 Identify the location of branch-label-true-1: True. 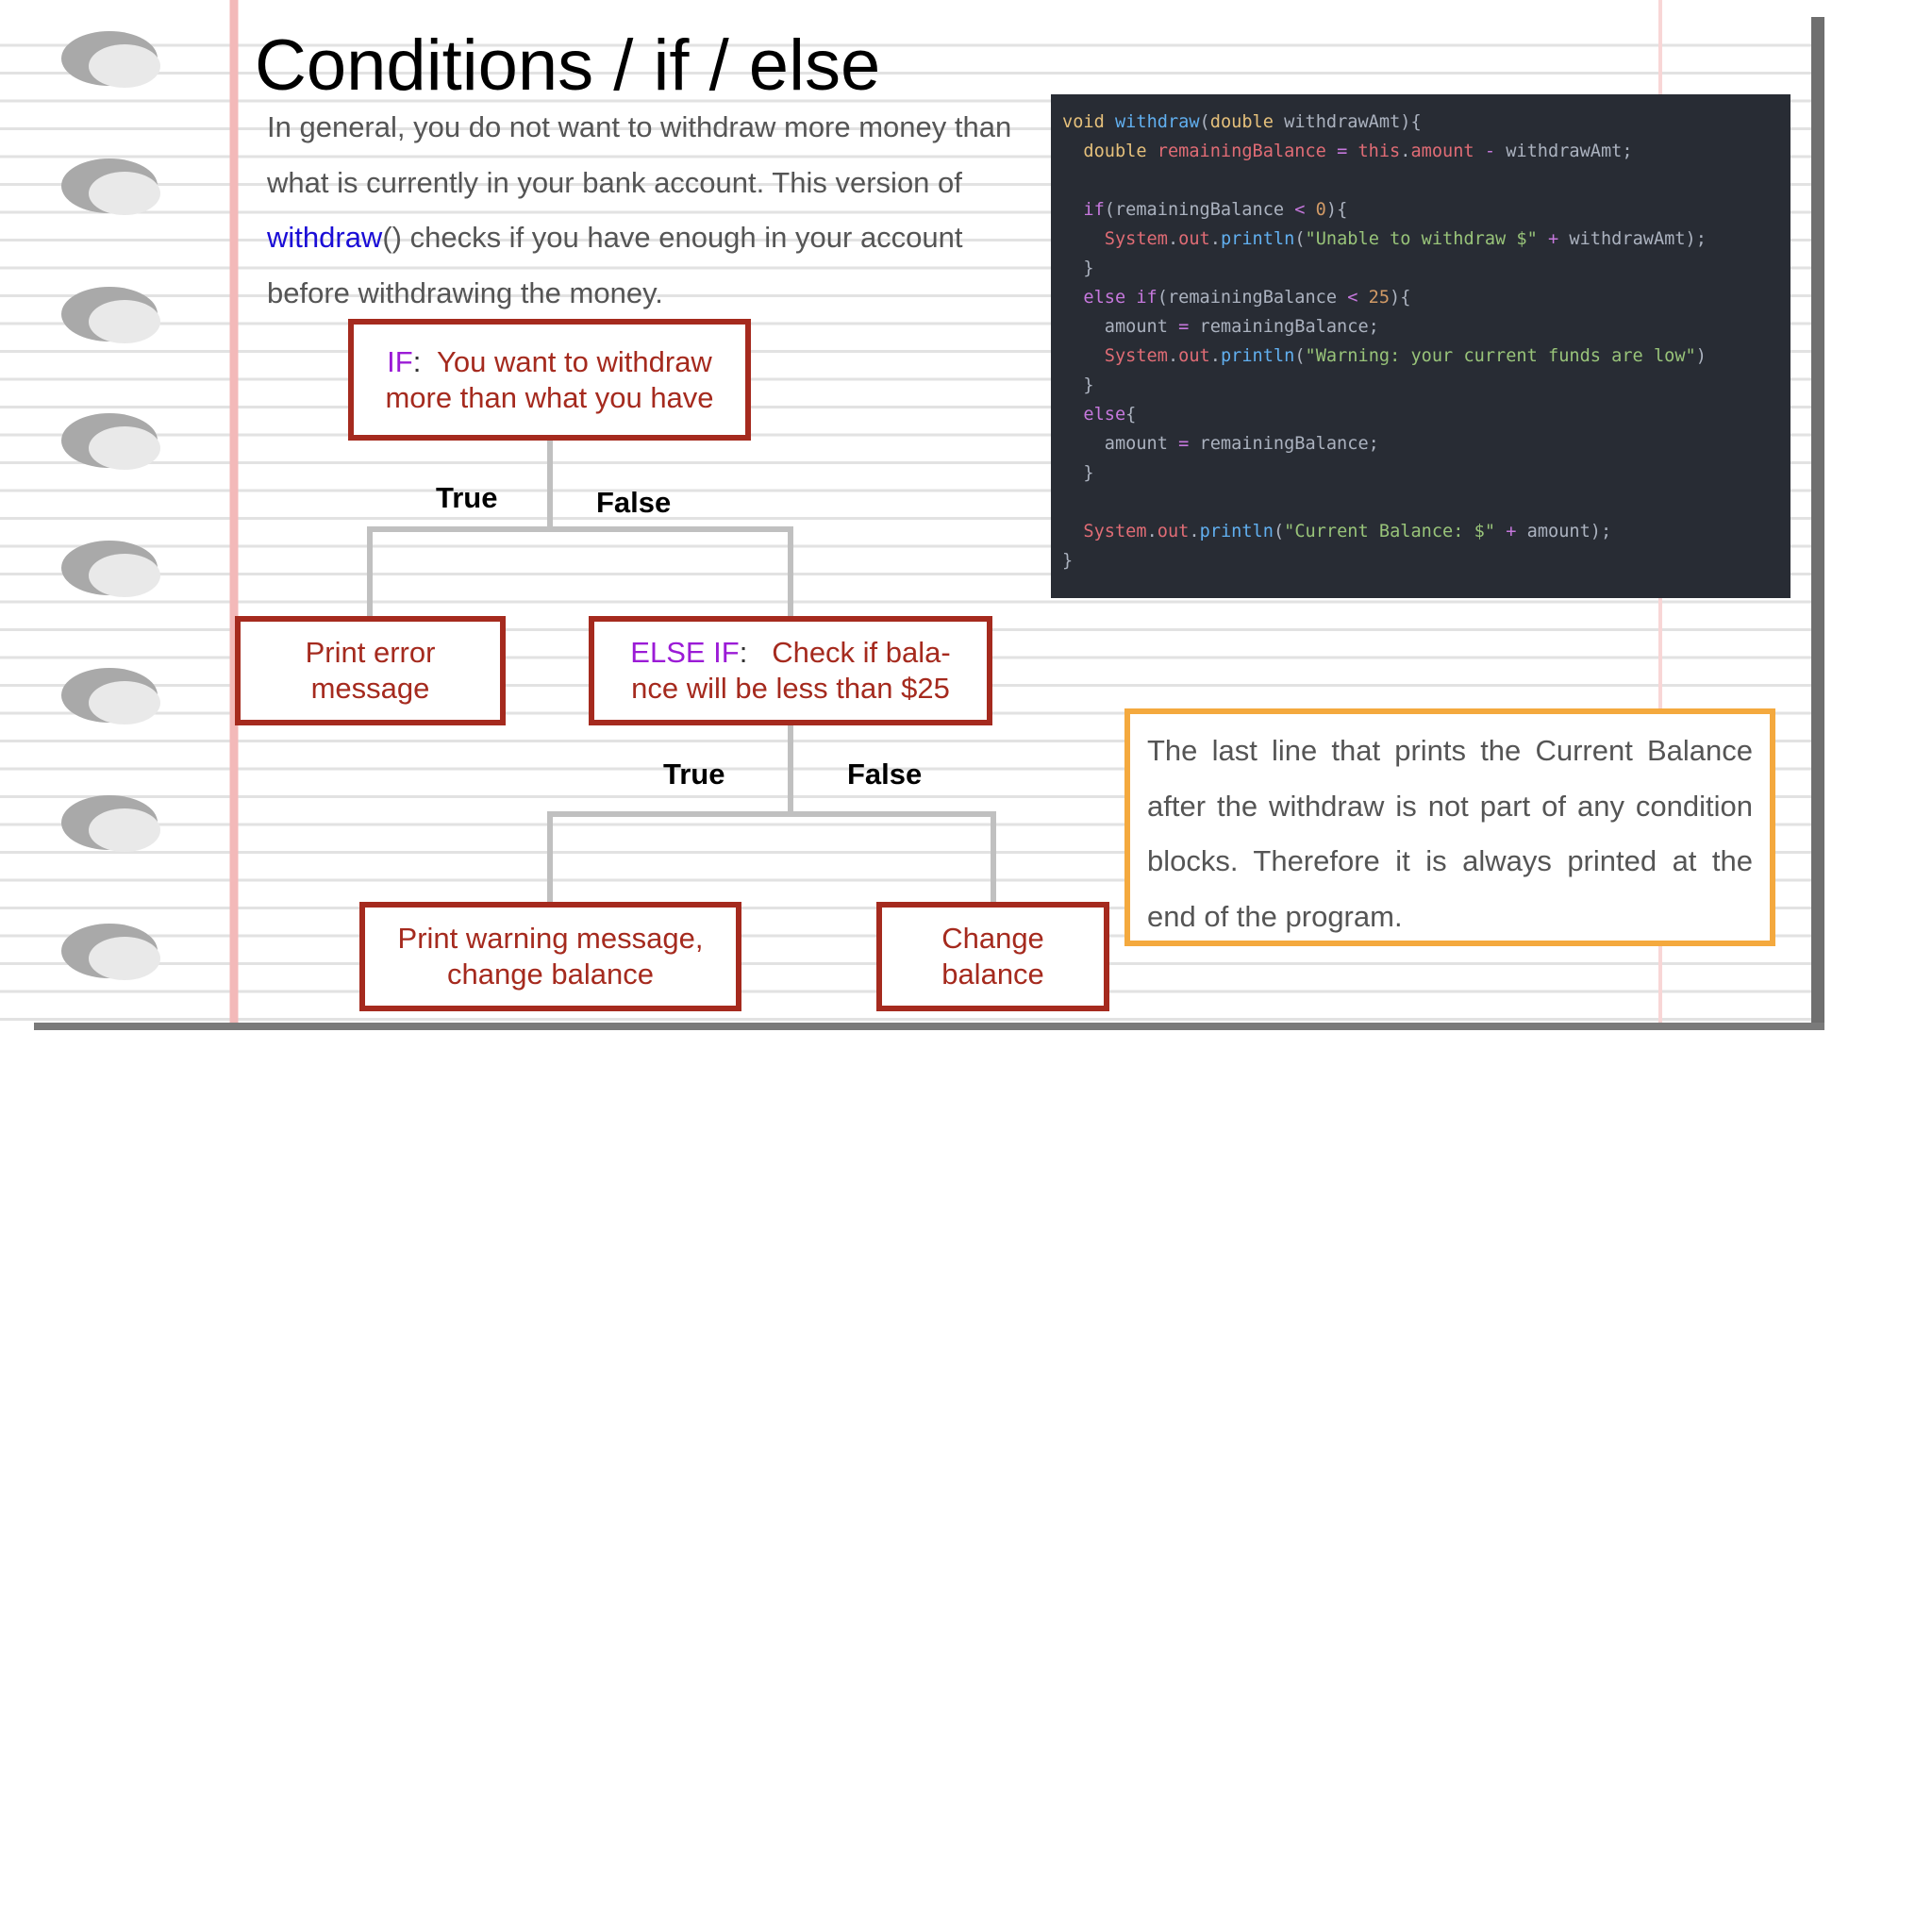
(467, 497).